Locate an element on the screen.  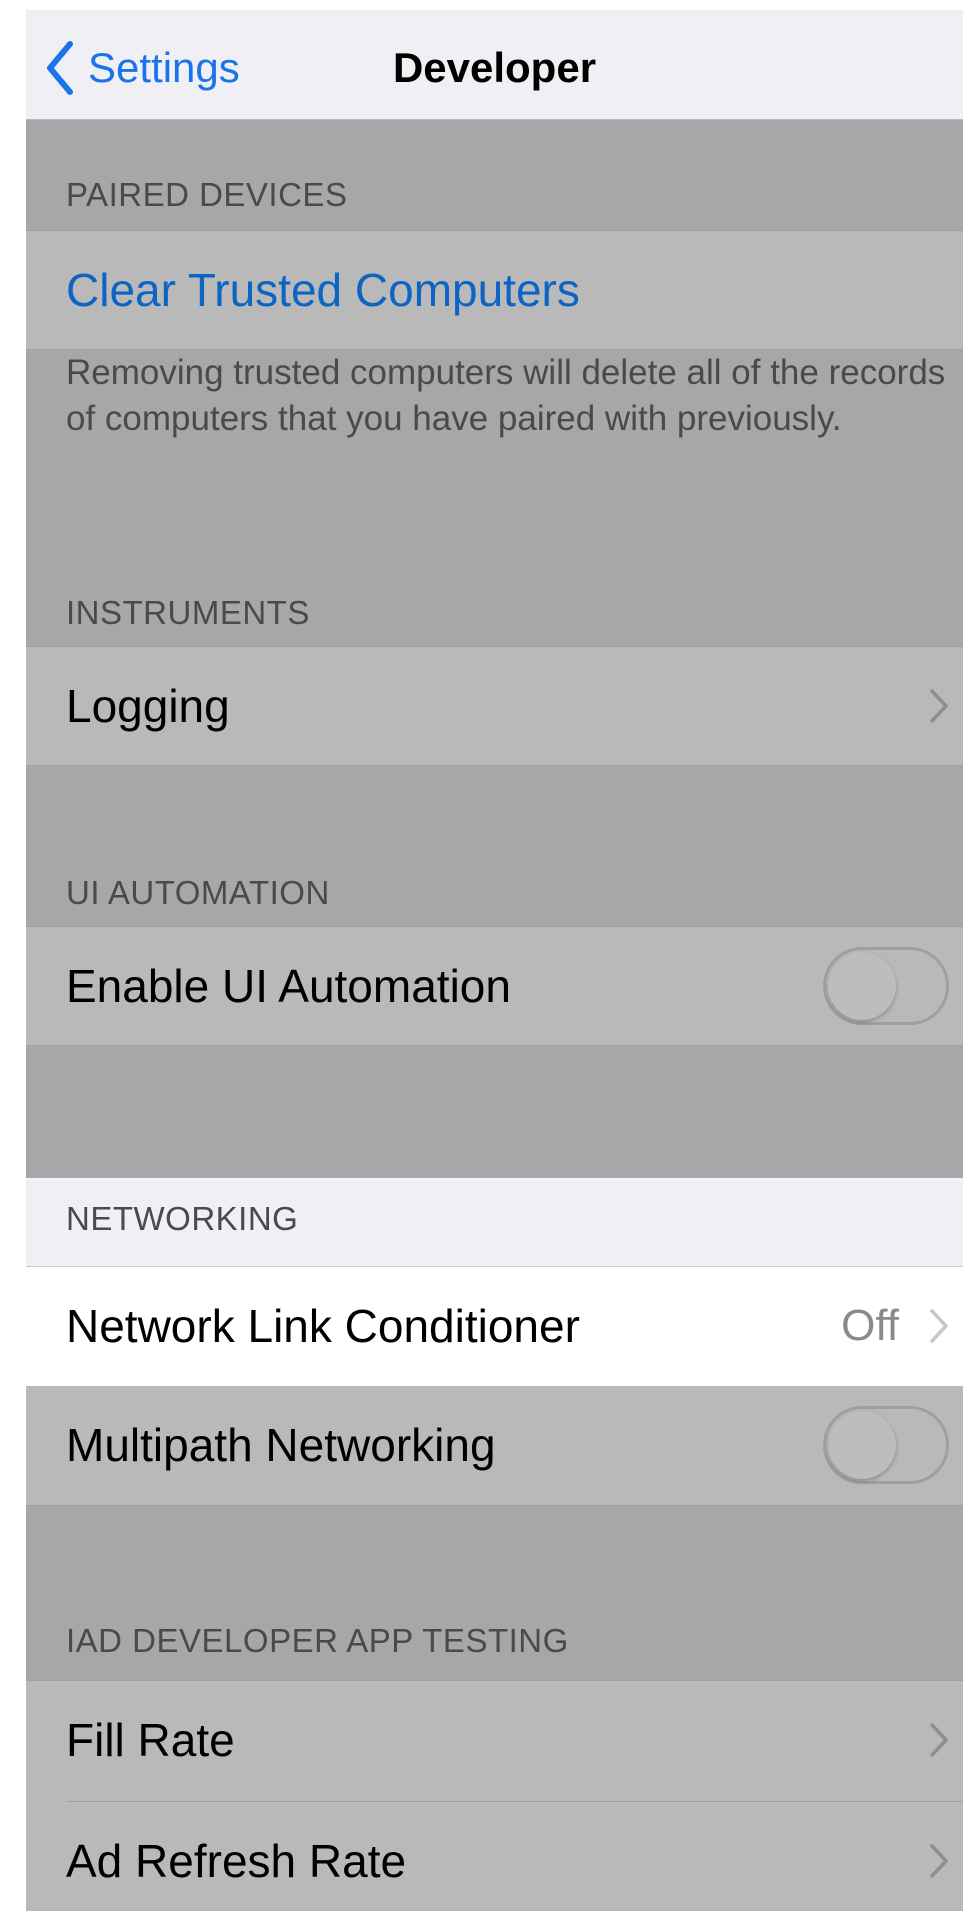
ad-refresh-rate-cell: Ad Refresh Rate is located at coordinates (494, 1856).